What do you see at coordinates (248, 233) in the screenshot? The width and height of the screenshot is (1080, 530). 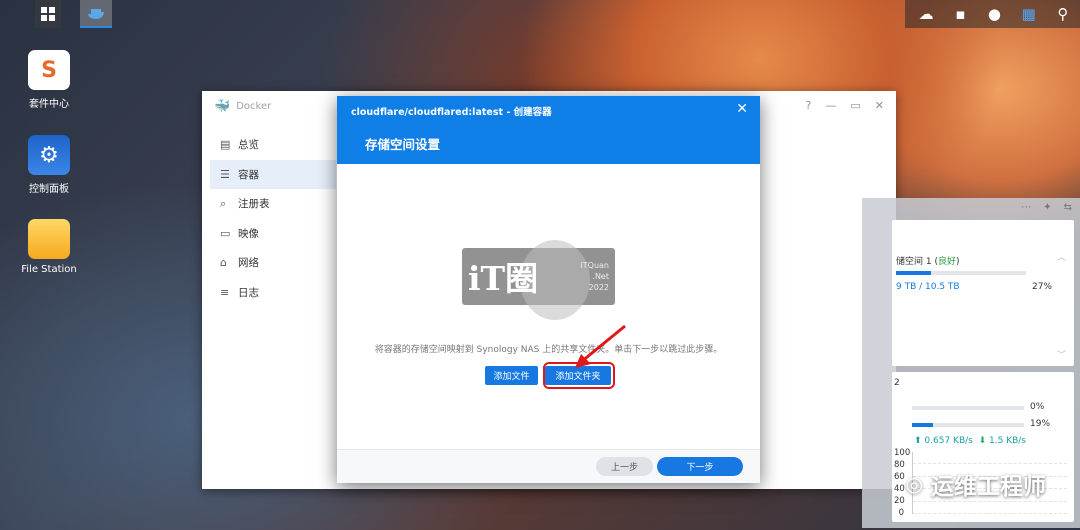 I see `sidebar-item-label: 映像` at bounding box center [248, 233].